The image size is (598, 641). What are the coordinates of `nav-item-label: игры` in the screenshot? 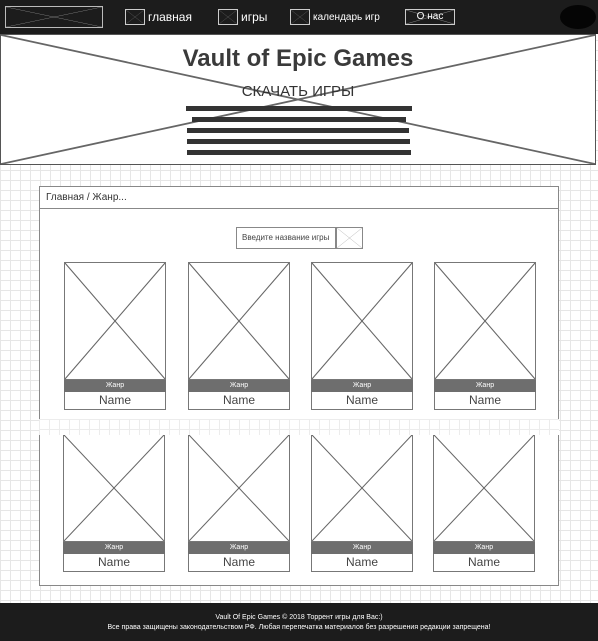 It's located at (254, 17).